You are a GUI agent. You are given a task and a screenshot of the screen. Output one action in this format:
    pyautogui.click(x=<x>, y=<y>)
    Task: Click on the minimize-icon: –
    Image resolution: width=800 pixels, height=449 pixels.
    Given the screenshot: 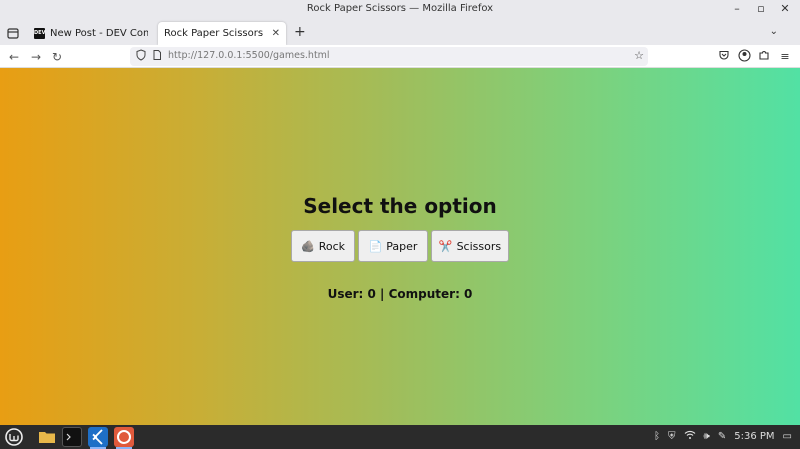 What is the action you would take?
    pyautogui.click(x=737, y=9)
    